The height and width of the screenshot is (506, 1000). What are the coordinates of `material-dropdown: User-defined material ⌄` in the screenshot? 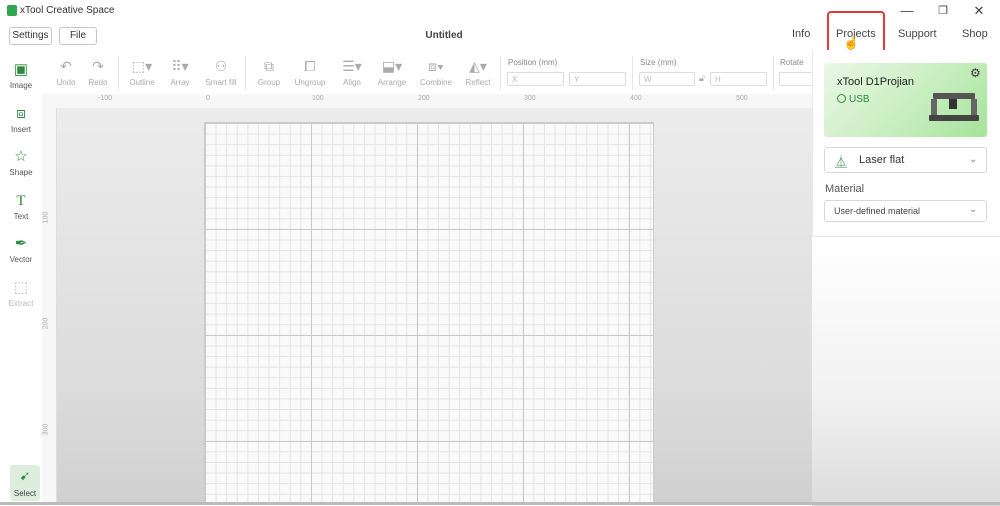 It's located at (905, 211).